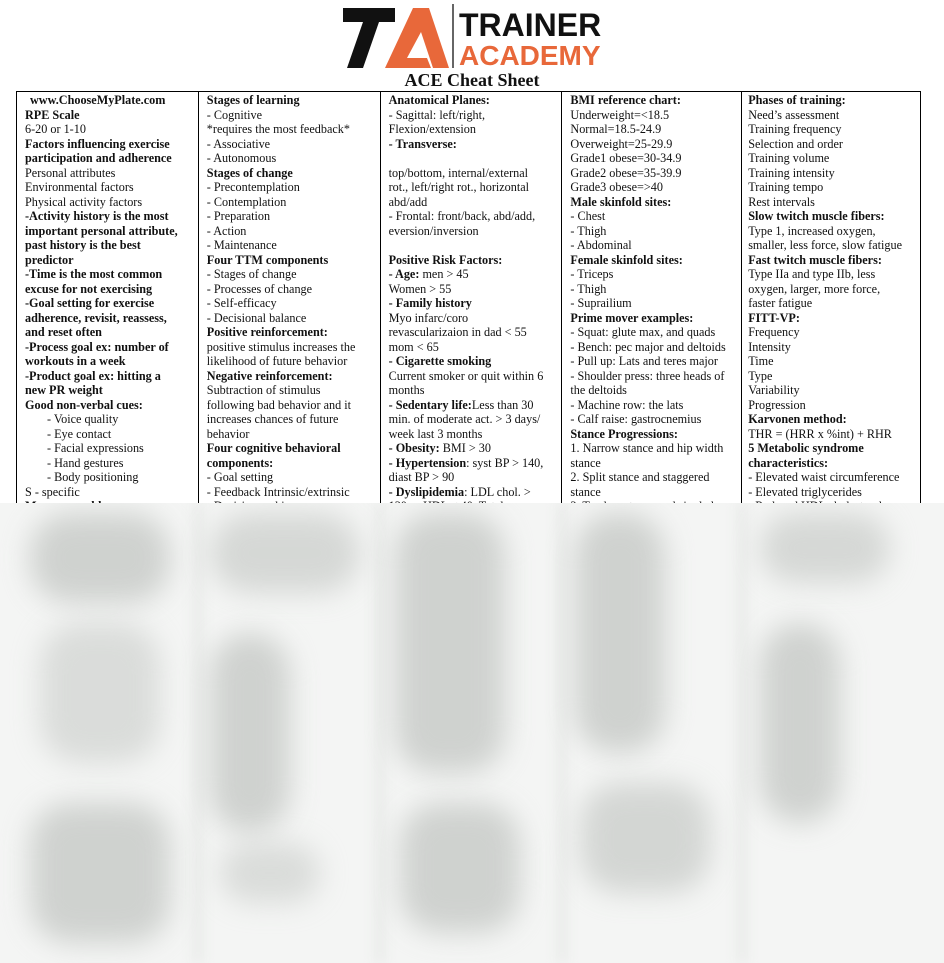  Describe the element at coordinates (101, 230) in the screenshot. I see `section-heading: important personal attribute,` at that location.